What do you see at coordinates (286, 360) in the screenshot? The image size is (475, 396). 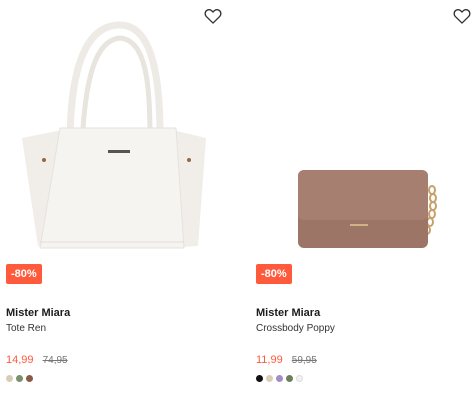 I see `product-prices: 11,99 59,95` at bounding box center [286, 360].